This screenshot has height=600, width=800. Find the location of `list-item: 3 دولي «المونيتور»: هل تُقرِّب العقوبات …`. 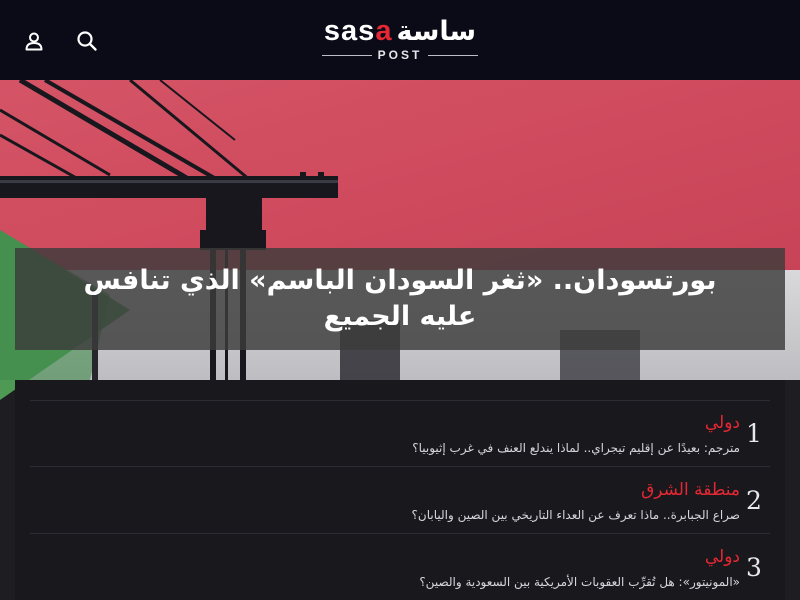

list-item: 3 دولي «المونيتور»: هل تُقرِّب العقوبات … is located at coordinates (400, 567).